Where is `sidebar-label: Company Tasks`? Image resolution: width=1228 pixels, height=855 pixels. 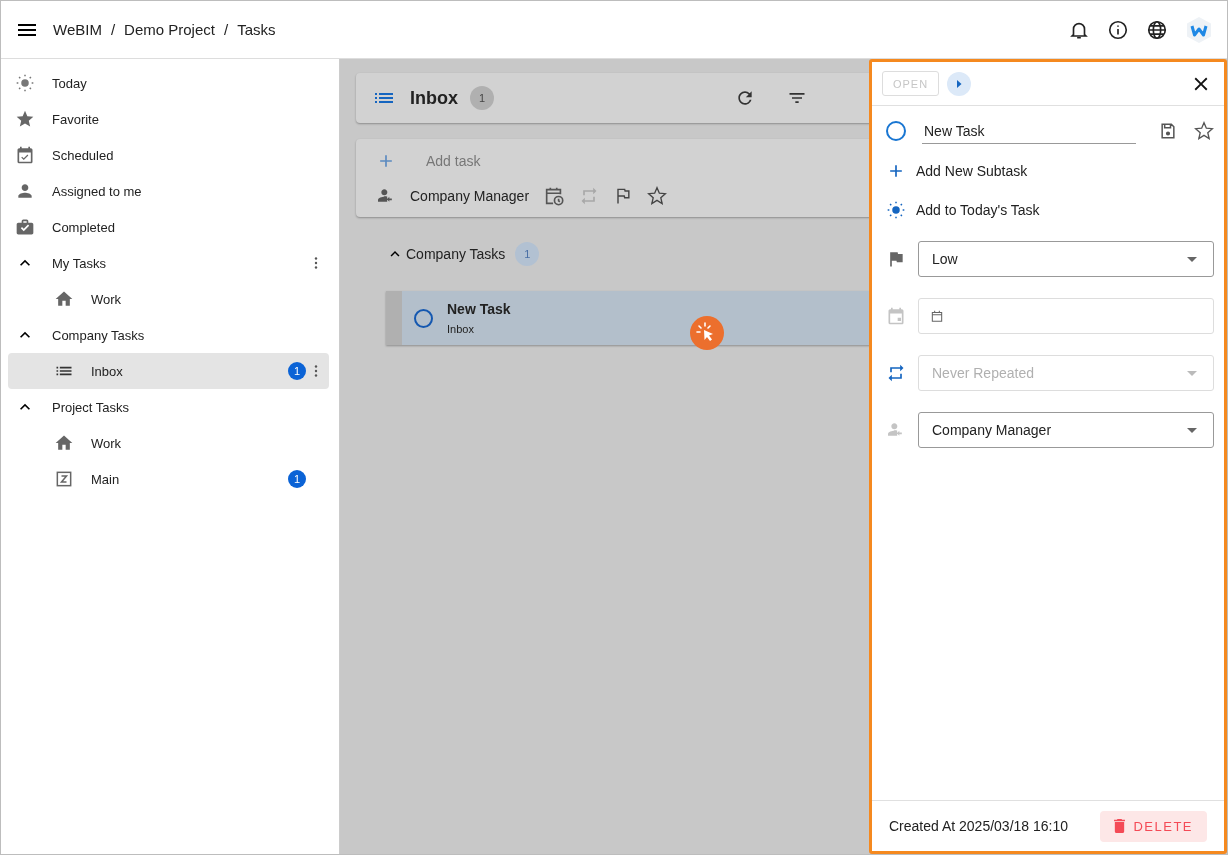 sidebar-label: Company Tasks is located at coordinates (99, 335).